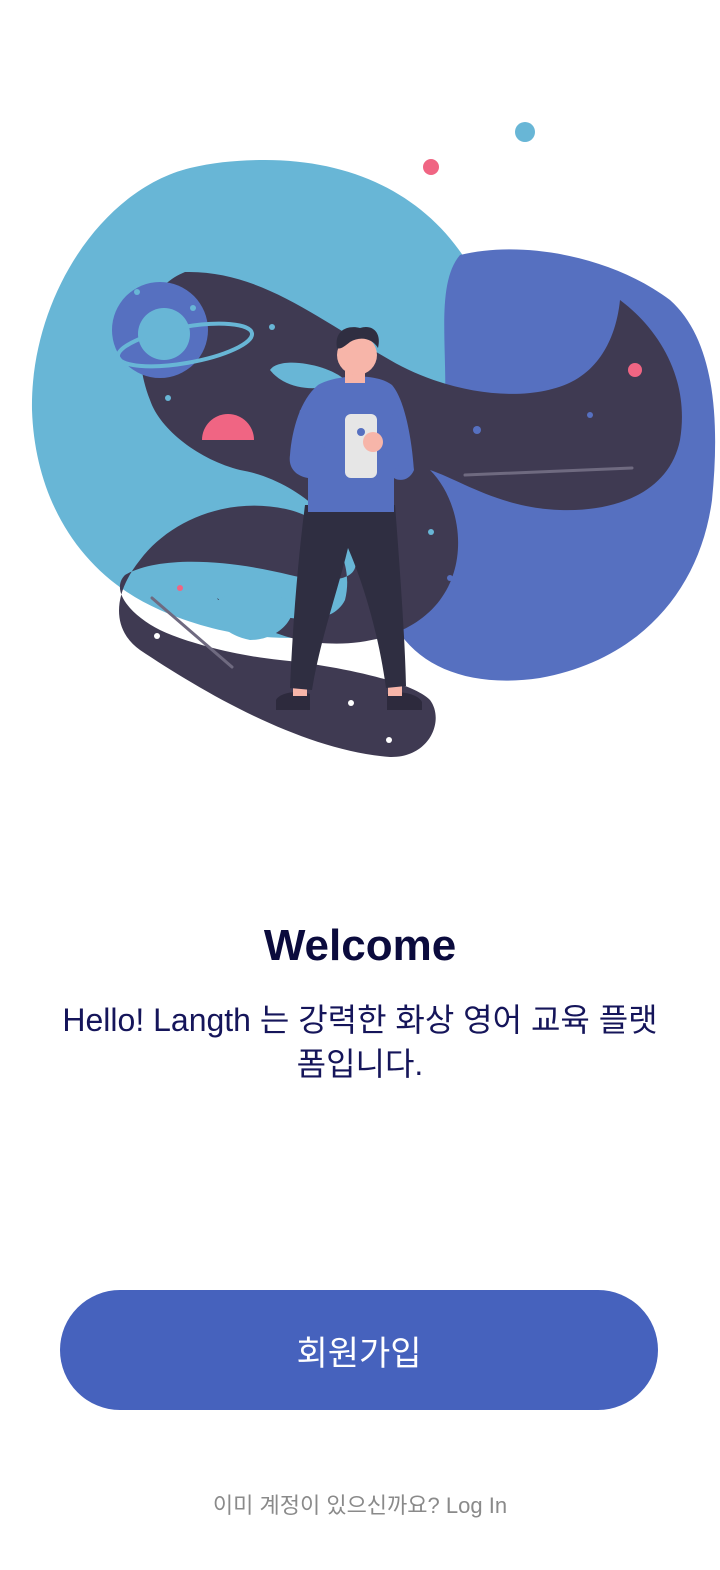 This screenshot has height=1570, width=720. Describe the element at coordinates (359, 1353) in the screenshot. I see `signup-button-label: 회원가입` at that location.